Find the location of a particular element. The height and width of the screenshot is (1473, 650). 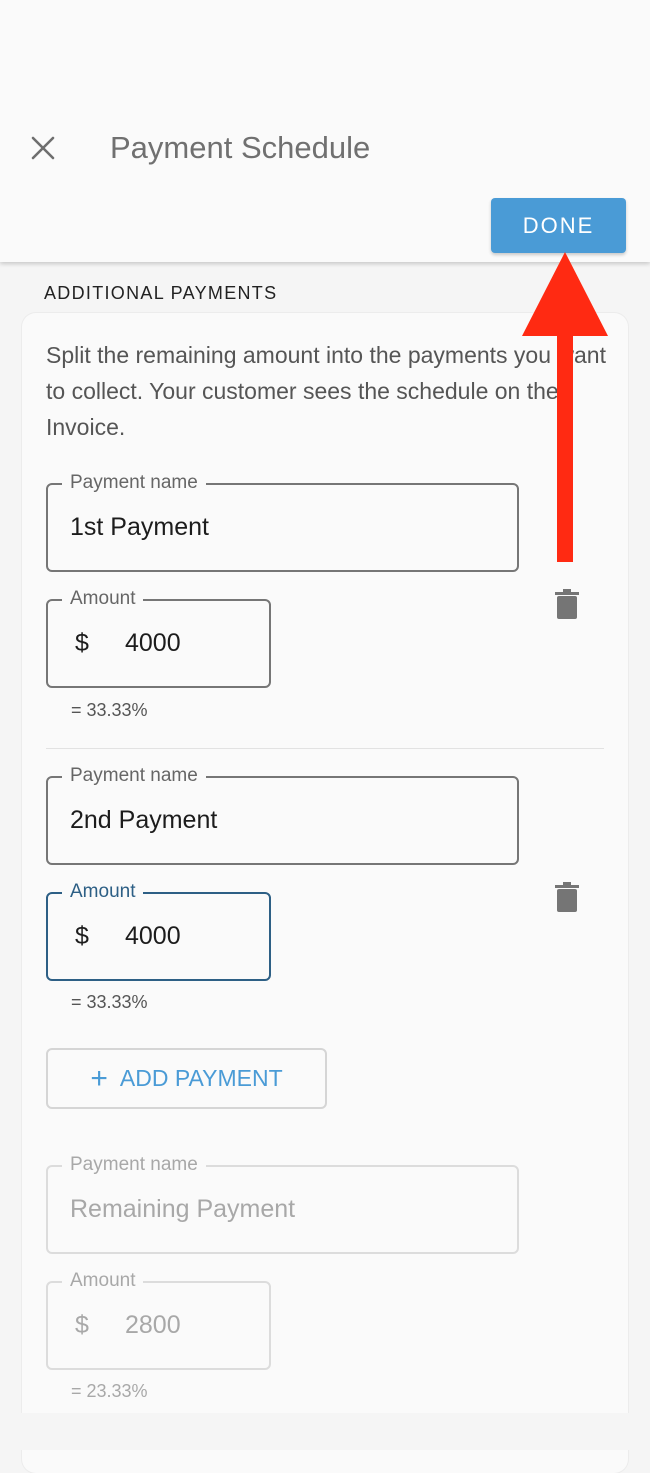

amount-field-2: Amount $ 4000 is located at coordinates (158, 930).